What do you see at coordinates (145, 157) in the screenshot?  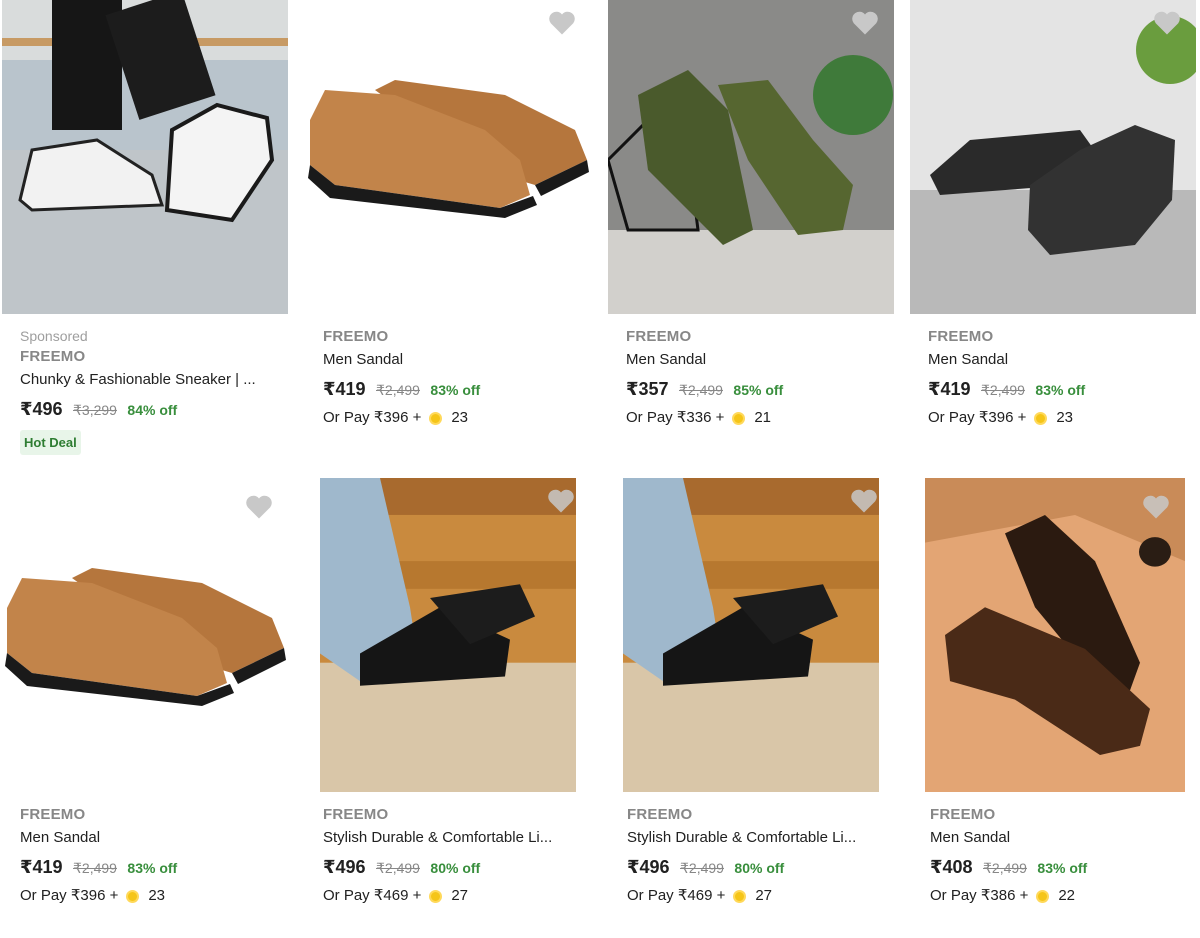 I see `product-image-white-sneaker` at bounding box center [145, 157].